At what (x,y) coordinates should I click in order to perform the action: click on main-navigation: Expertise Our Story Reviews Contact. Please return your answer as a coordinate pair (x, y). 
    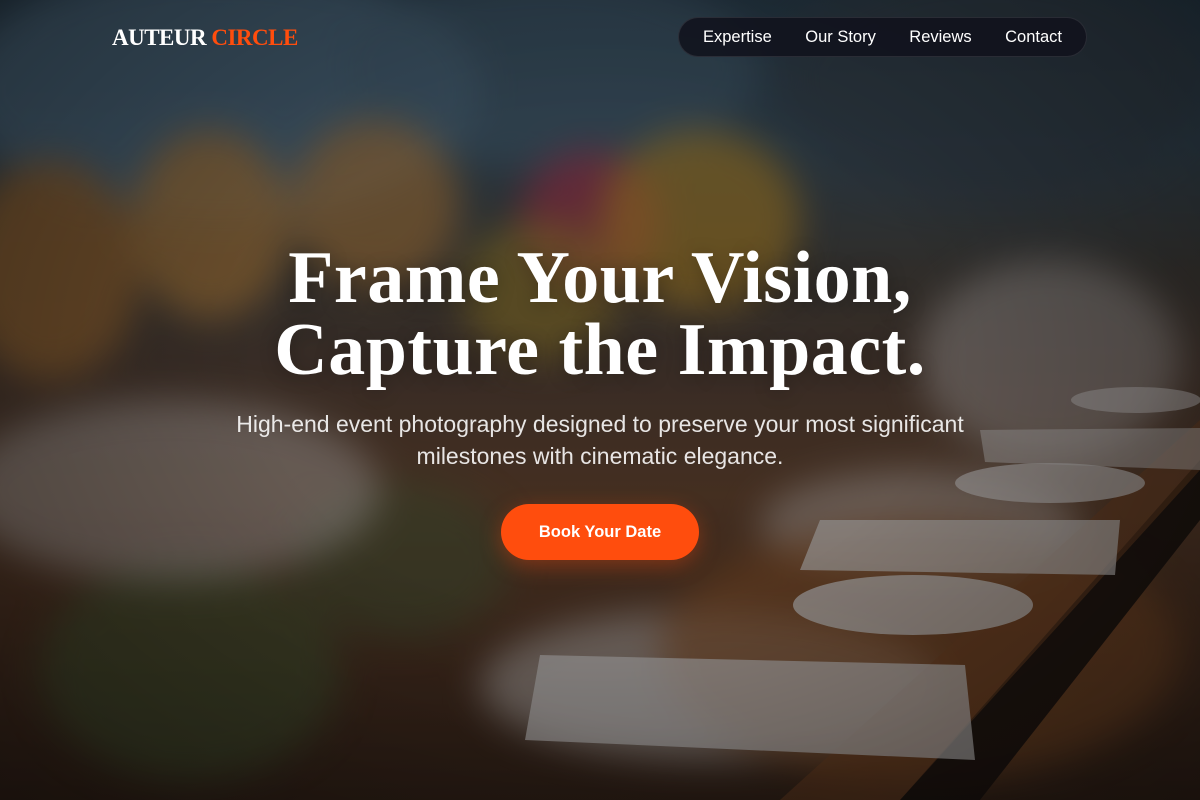
    Looking at the image, I should click on (882, 37).